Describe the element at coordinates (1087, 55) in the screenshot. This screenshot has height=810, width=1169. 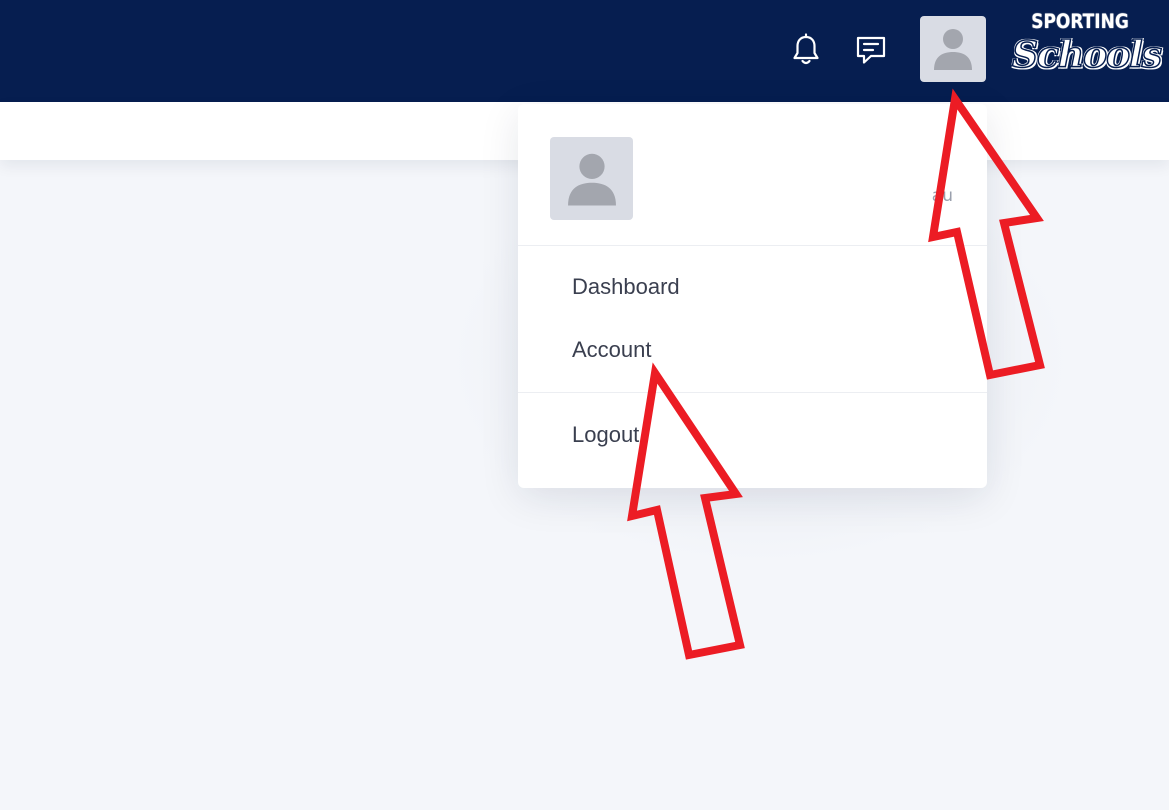
I see `logo-main-text: Schools` at that location.